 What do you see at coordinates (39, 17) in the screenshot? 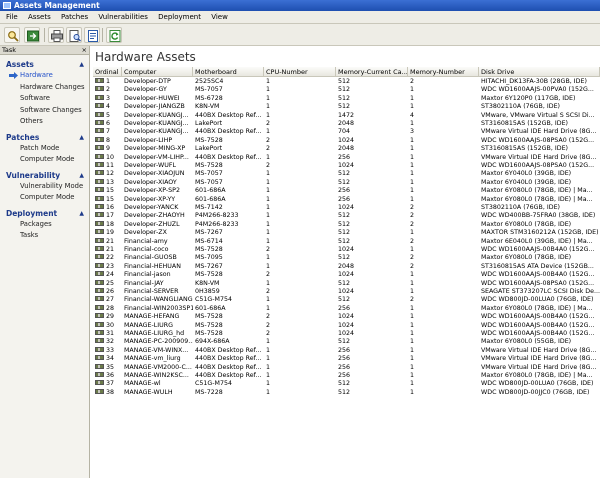
I see `menu-assets: Assets` at bounding box center [39, 17].